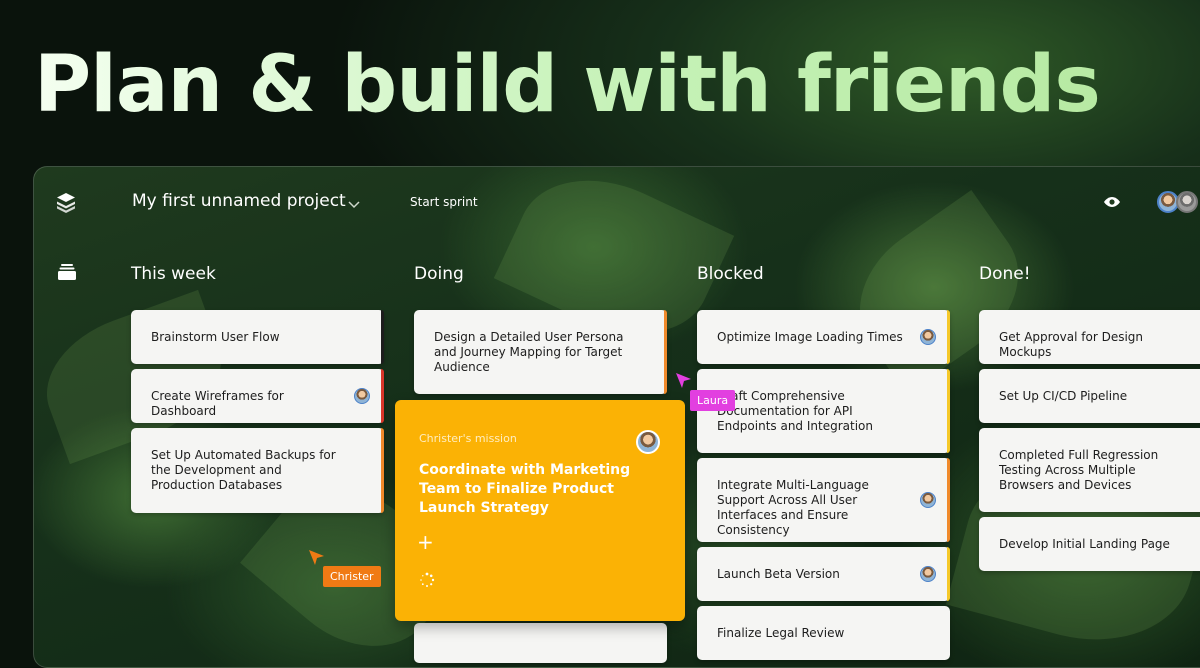  I want to click on task-card-text: Create Wireframes for Dashboard, so click(217, 403).